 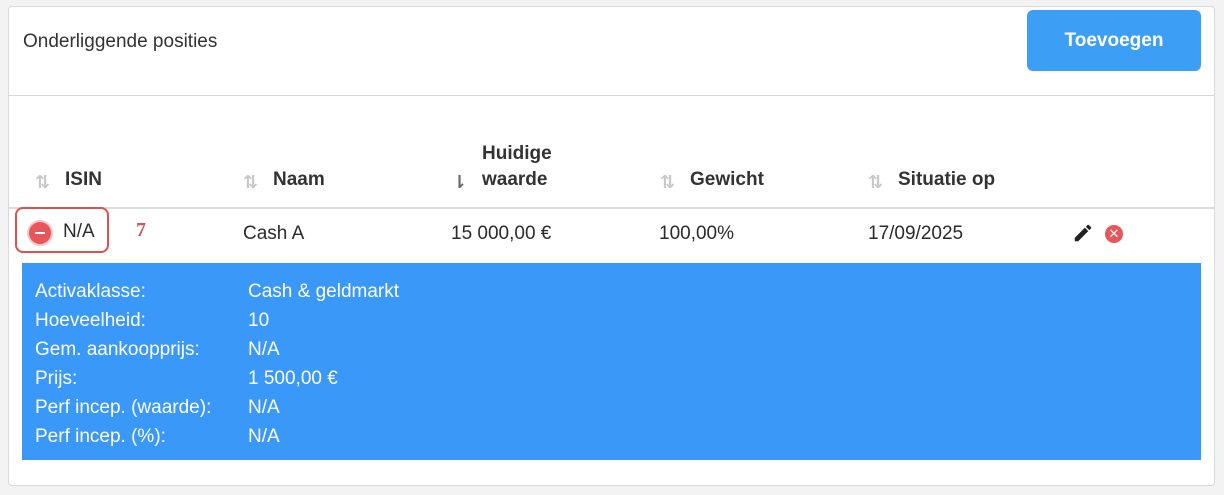 What do you see at coordinates (117, 349) in the screenshot?
I see `detail-key: Gem. aankoopprijs:` at bounding box center [117, 349].